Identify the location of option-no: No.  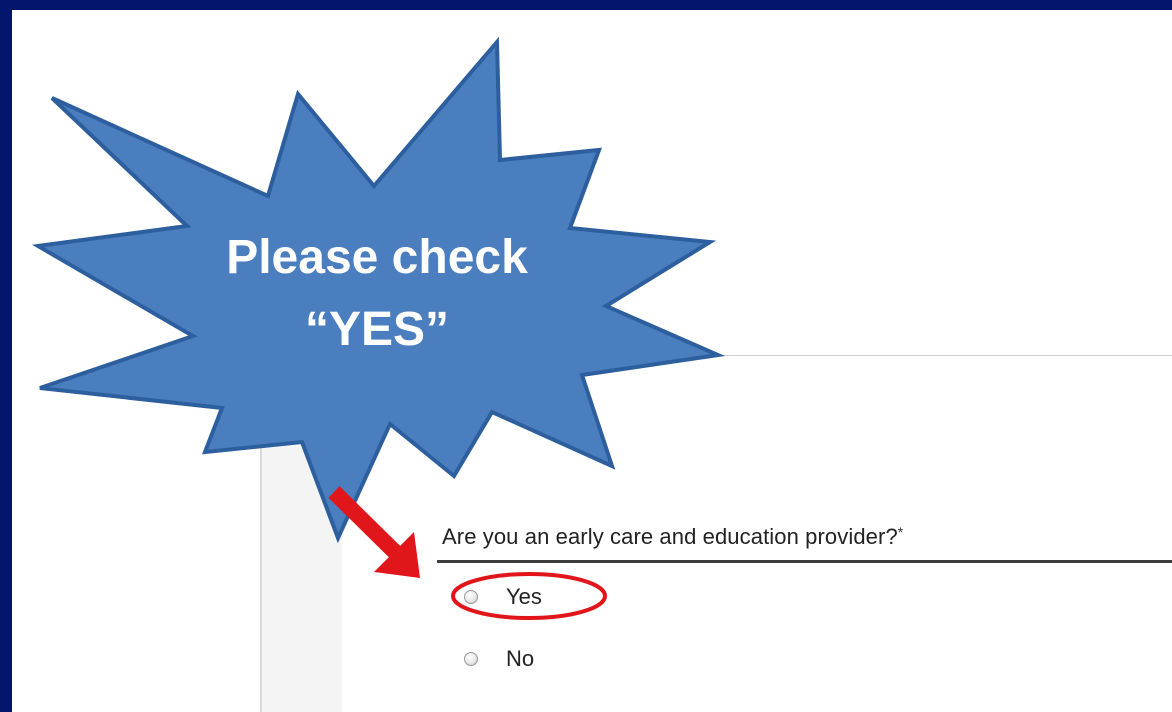
(499, 659).